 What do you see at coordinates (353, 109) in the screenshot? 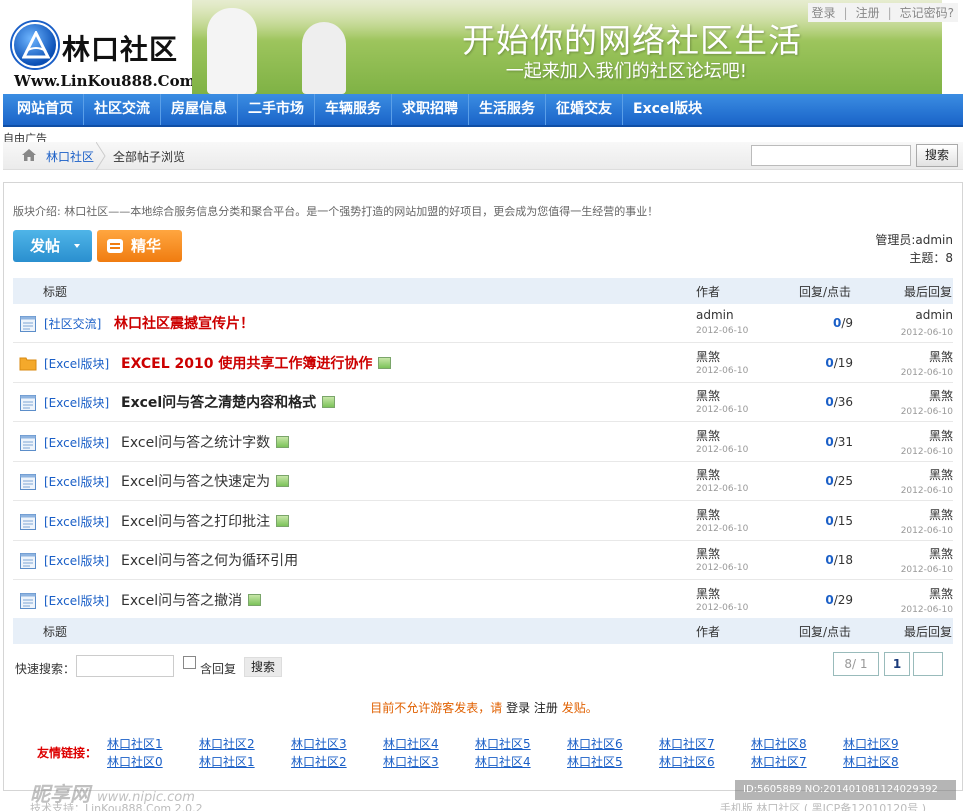
I see `nav-item-vehicles: 车辆服务` at bounding box center [353, 109].